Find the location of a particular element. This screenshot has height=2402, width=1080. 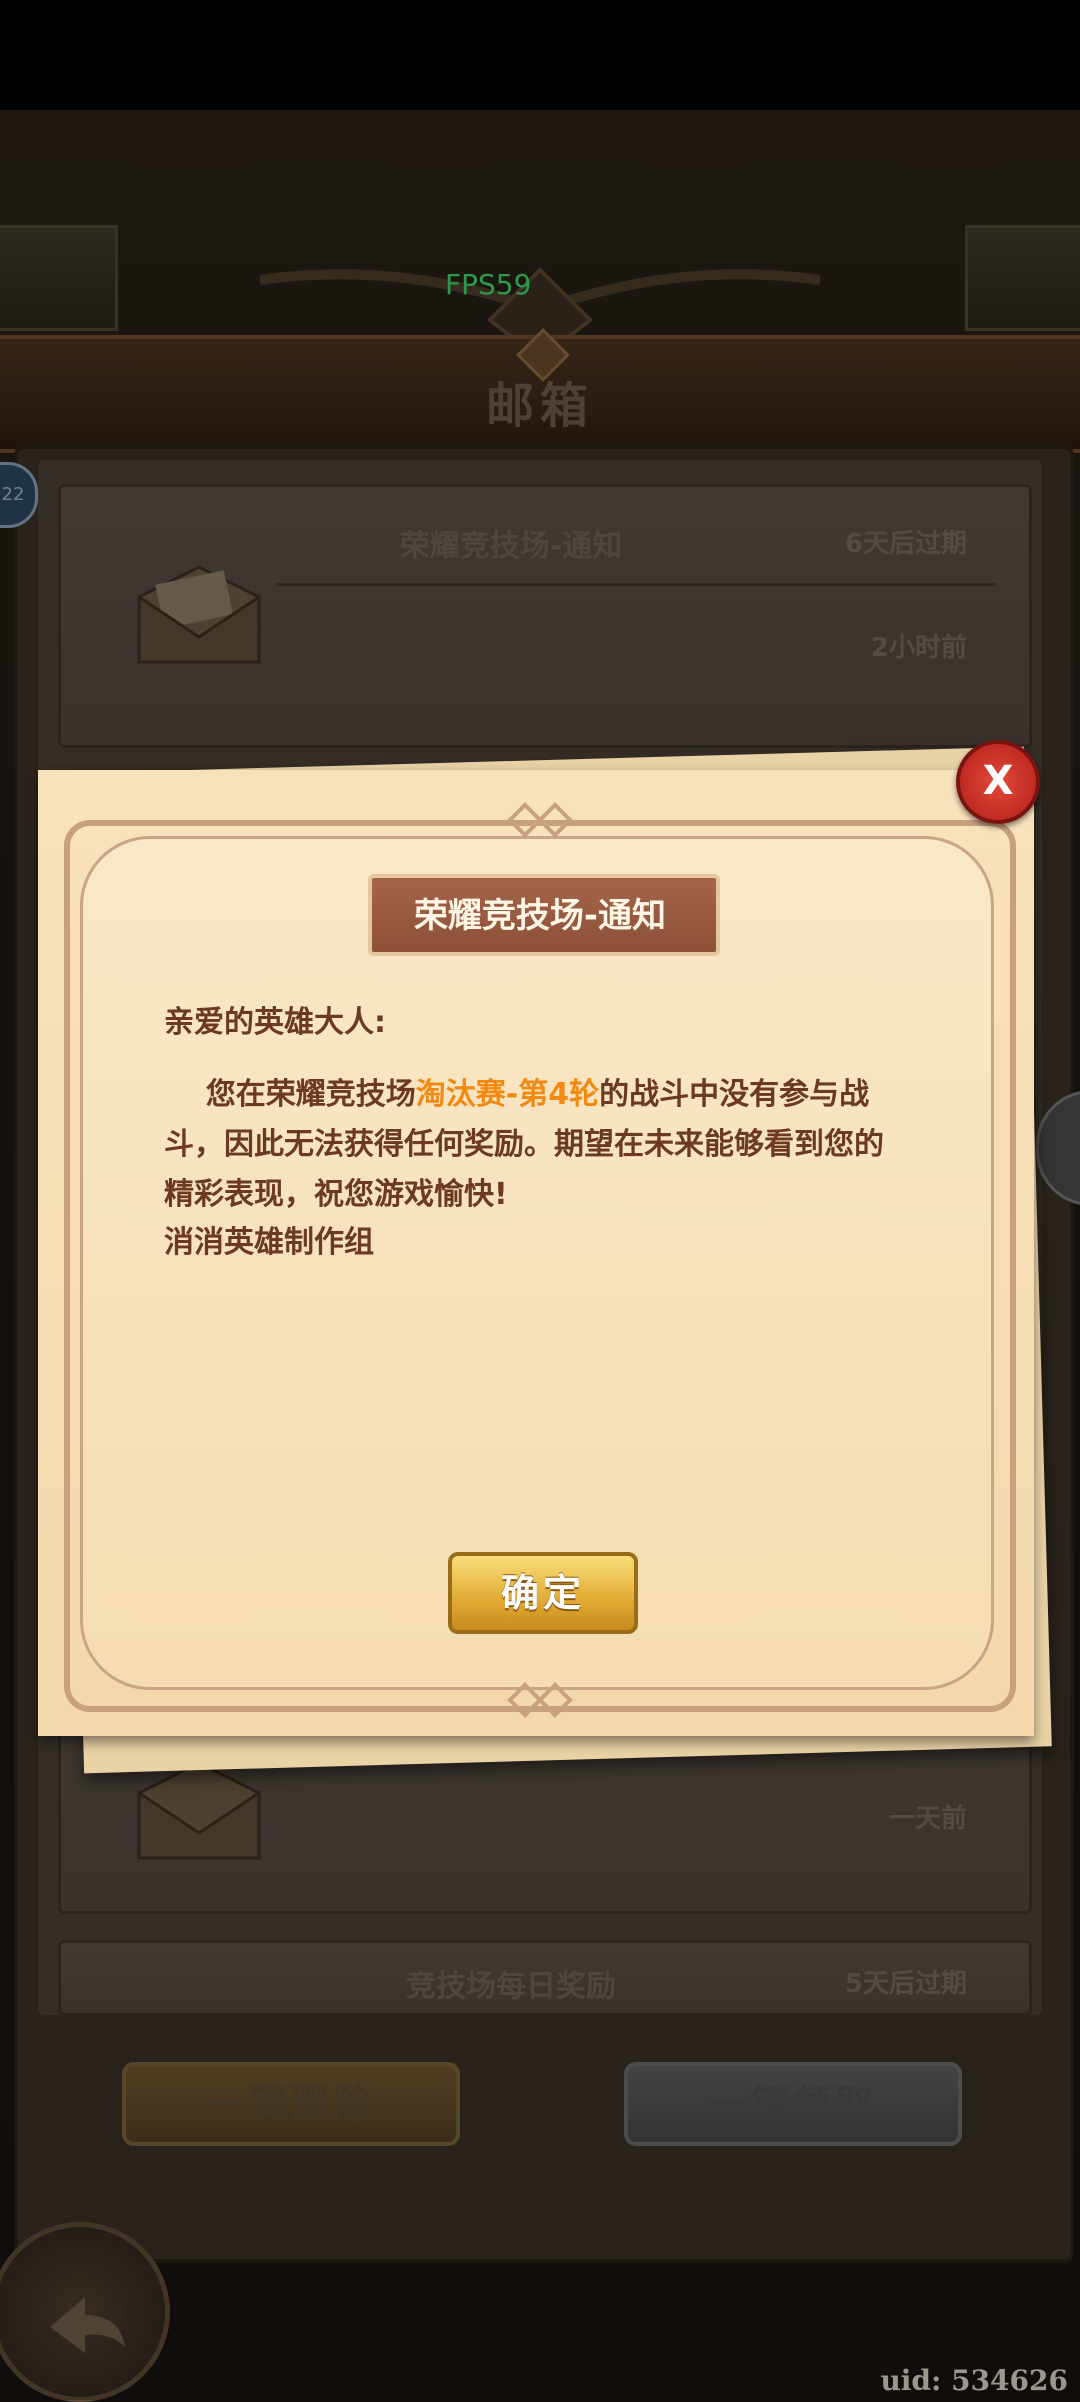

body-text-start: 您在荣耀竞技场 is located at coordinates (310, 1094).